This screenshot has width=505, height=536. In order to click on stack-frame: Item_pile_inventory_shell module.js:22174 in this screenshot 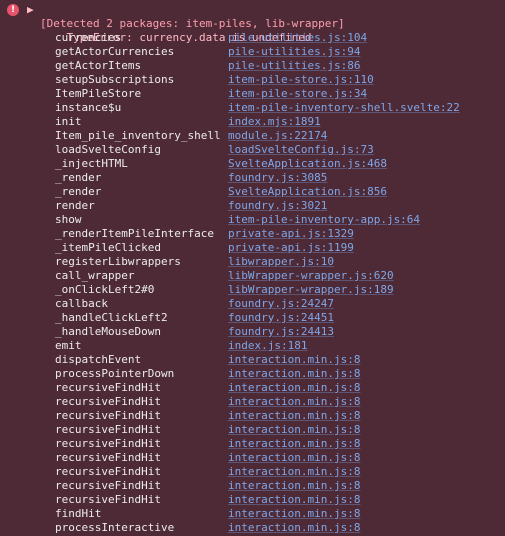, I will do `click(252, 136)`.